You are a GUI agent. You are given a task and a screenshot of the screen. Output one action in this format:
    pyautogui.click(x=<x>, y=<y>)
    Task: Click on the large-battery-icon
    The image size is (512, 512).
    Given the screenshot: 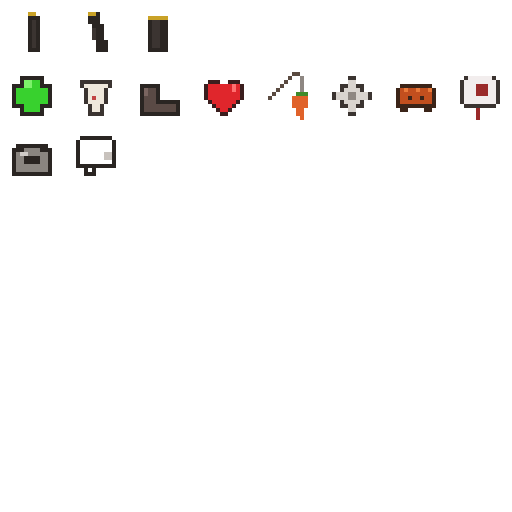 What is the action you would take?
    pyautogui.click(x=160, y=32)
    